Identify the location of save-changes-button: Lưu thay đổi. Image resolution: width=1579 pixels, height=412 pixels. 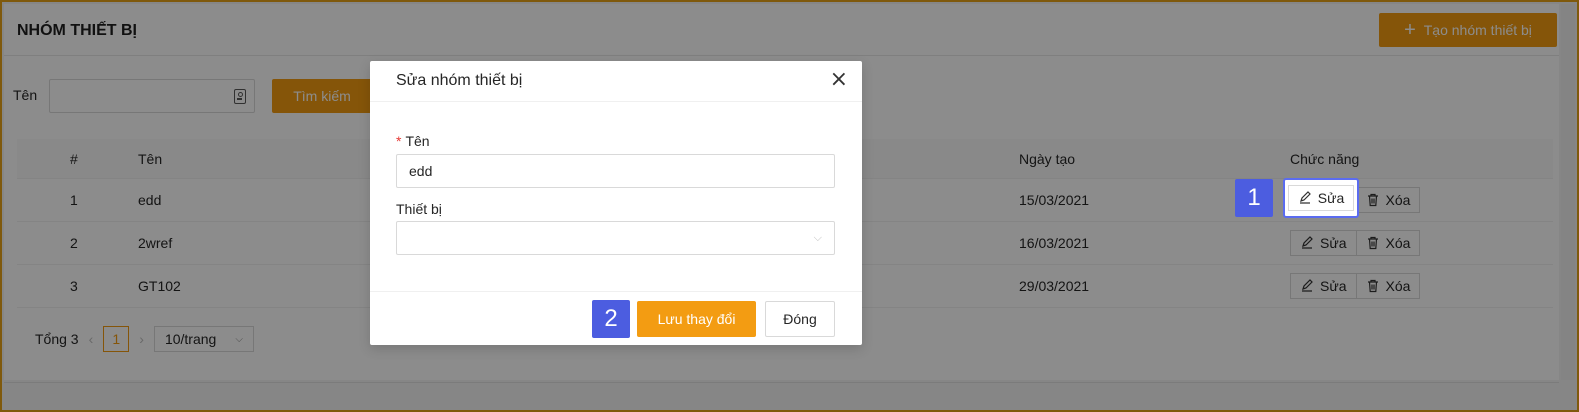
(696, 319).